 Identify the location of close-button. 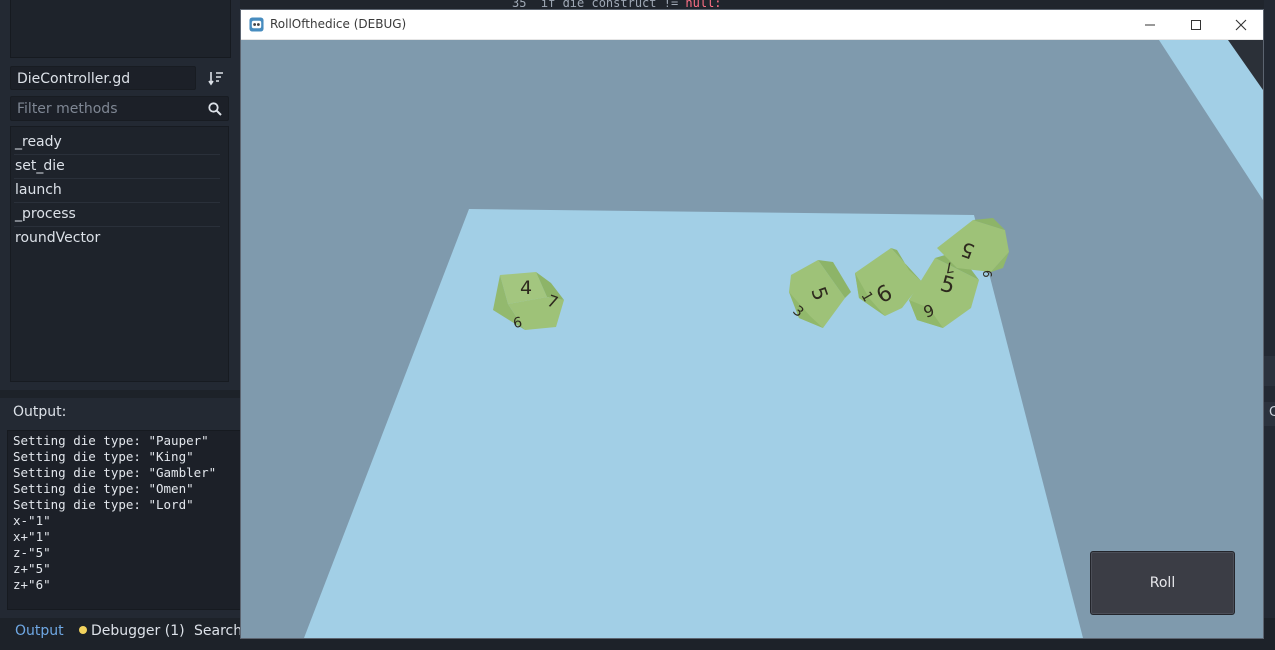
(1240, 24).